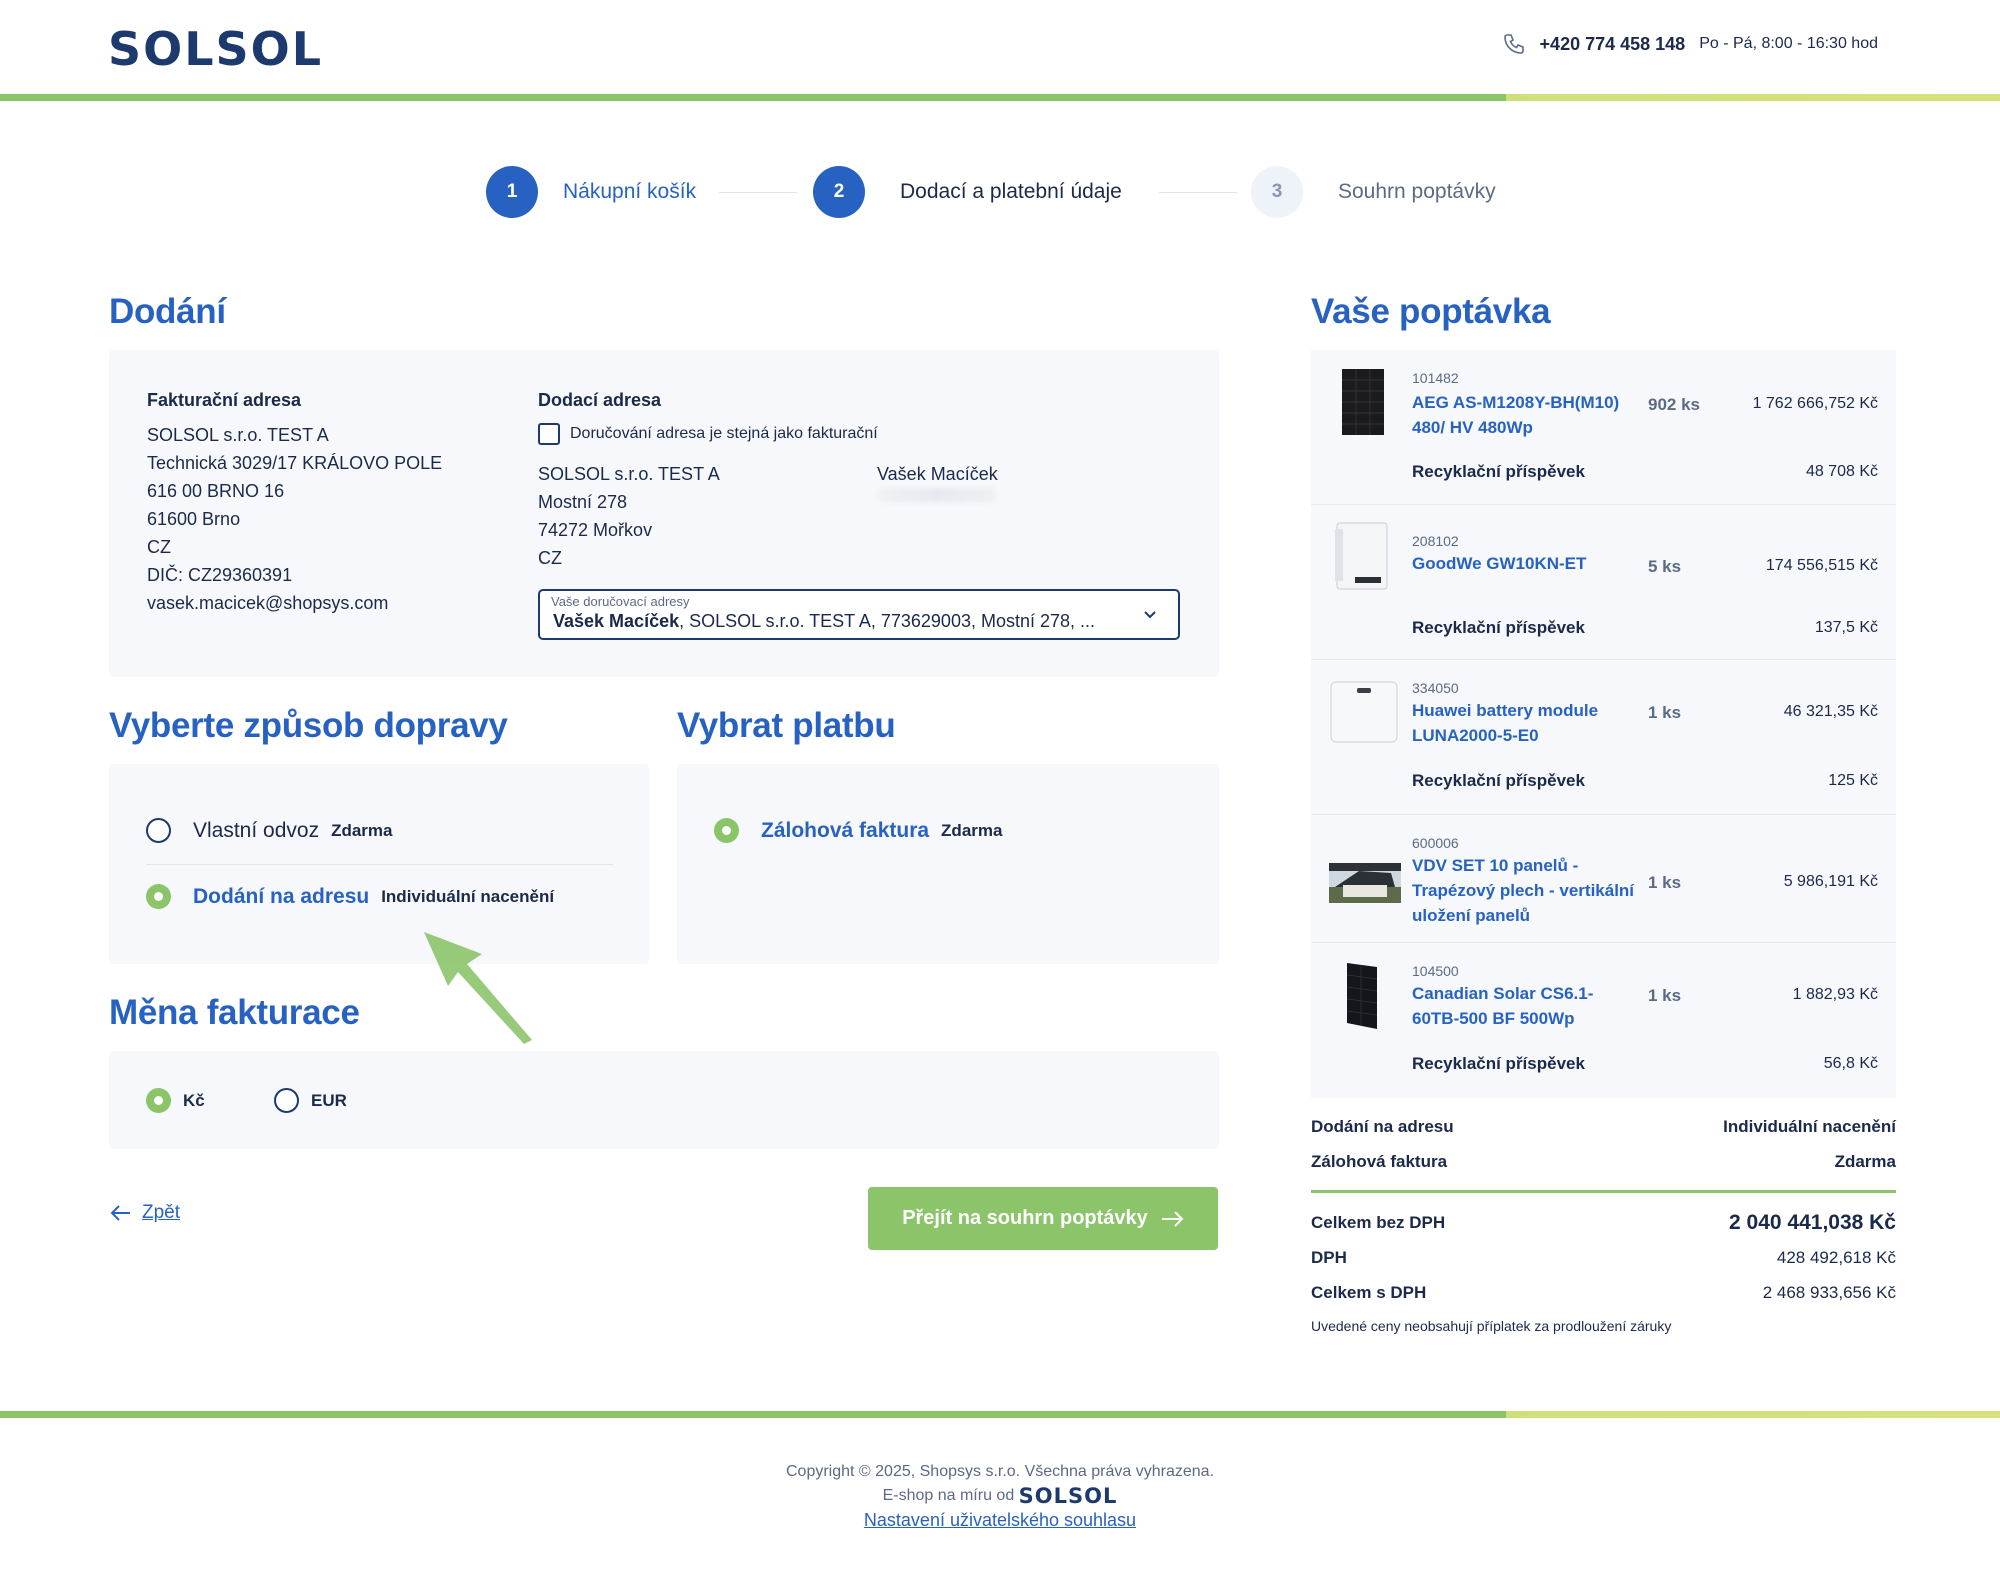 The image size is (2000, 1579). What do you see at coordinates (234, 1012) in the screenshot?
I see `currency-heading: Měna fakturace` at bounding box center [234, 1012].